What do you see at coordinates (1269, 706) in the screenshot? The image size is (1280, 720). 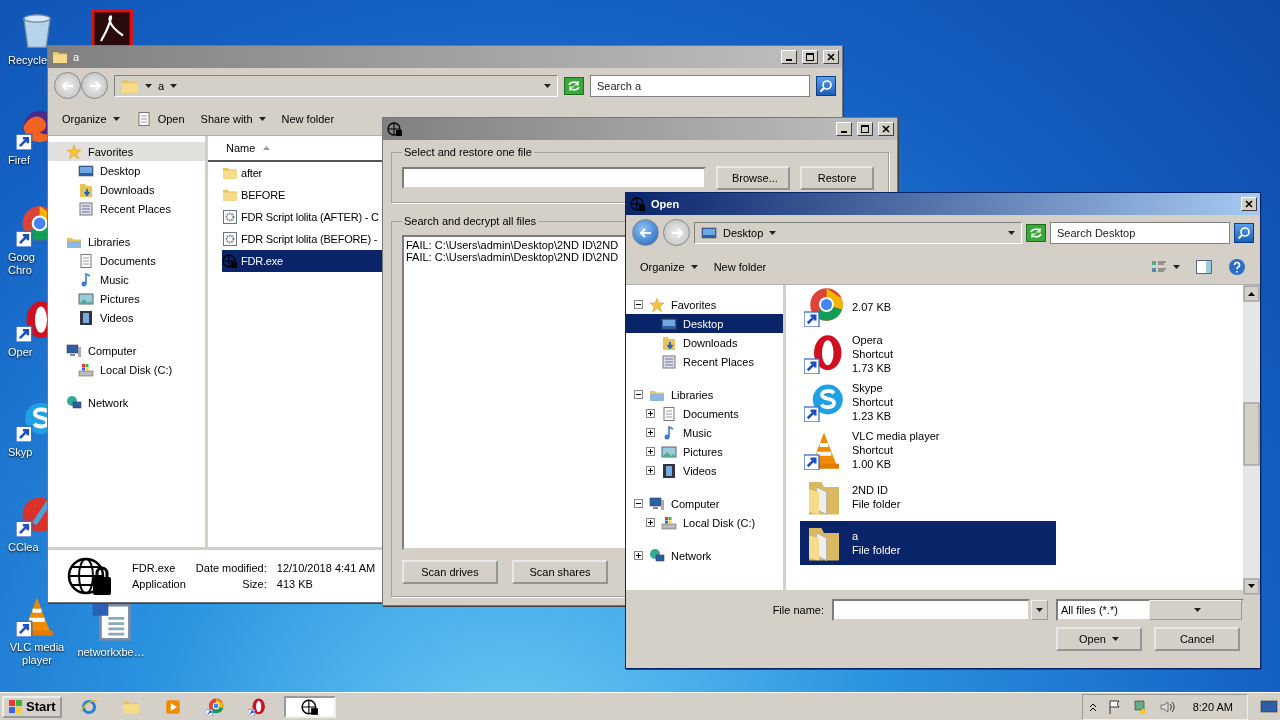 I see `show-desktop-icon` at bounding box center [1269, 706].